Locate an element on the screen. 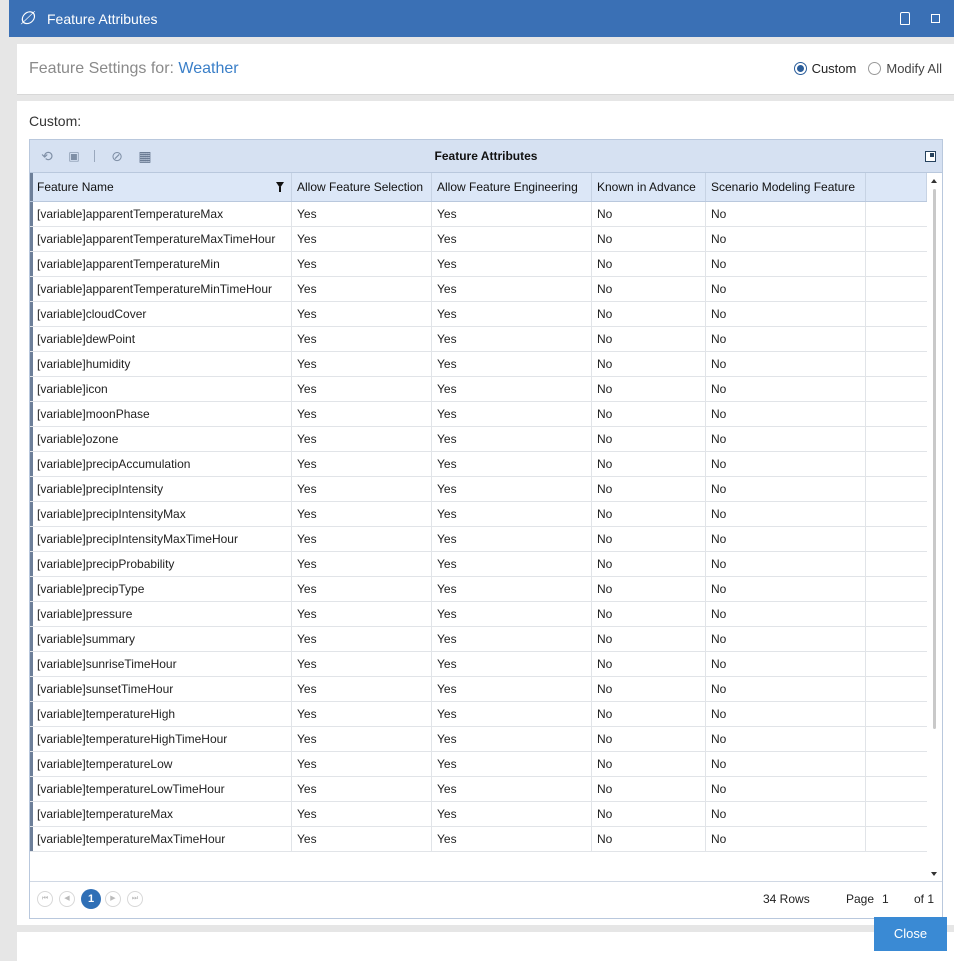 This screenshot has width=954, height=961. feature-name-cell: [variable]apparentTemperatureMax is located at coordinates (161, 214).